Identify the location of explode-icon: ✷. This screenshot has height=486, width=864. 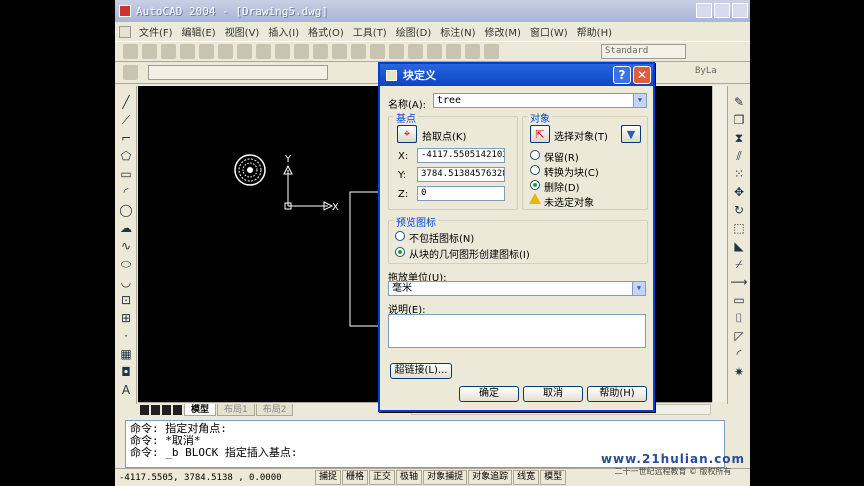
(739, 372).